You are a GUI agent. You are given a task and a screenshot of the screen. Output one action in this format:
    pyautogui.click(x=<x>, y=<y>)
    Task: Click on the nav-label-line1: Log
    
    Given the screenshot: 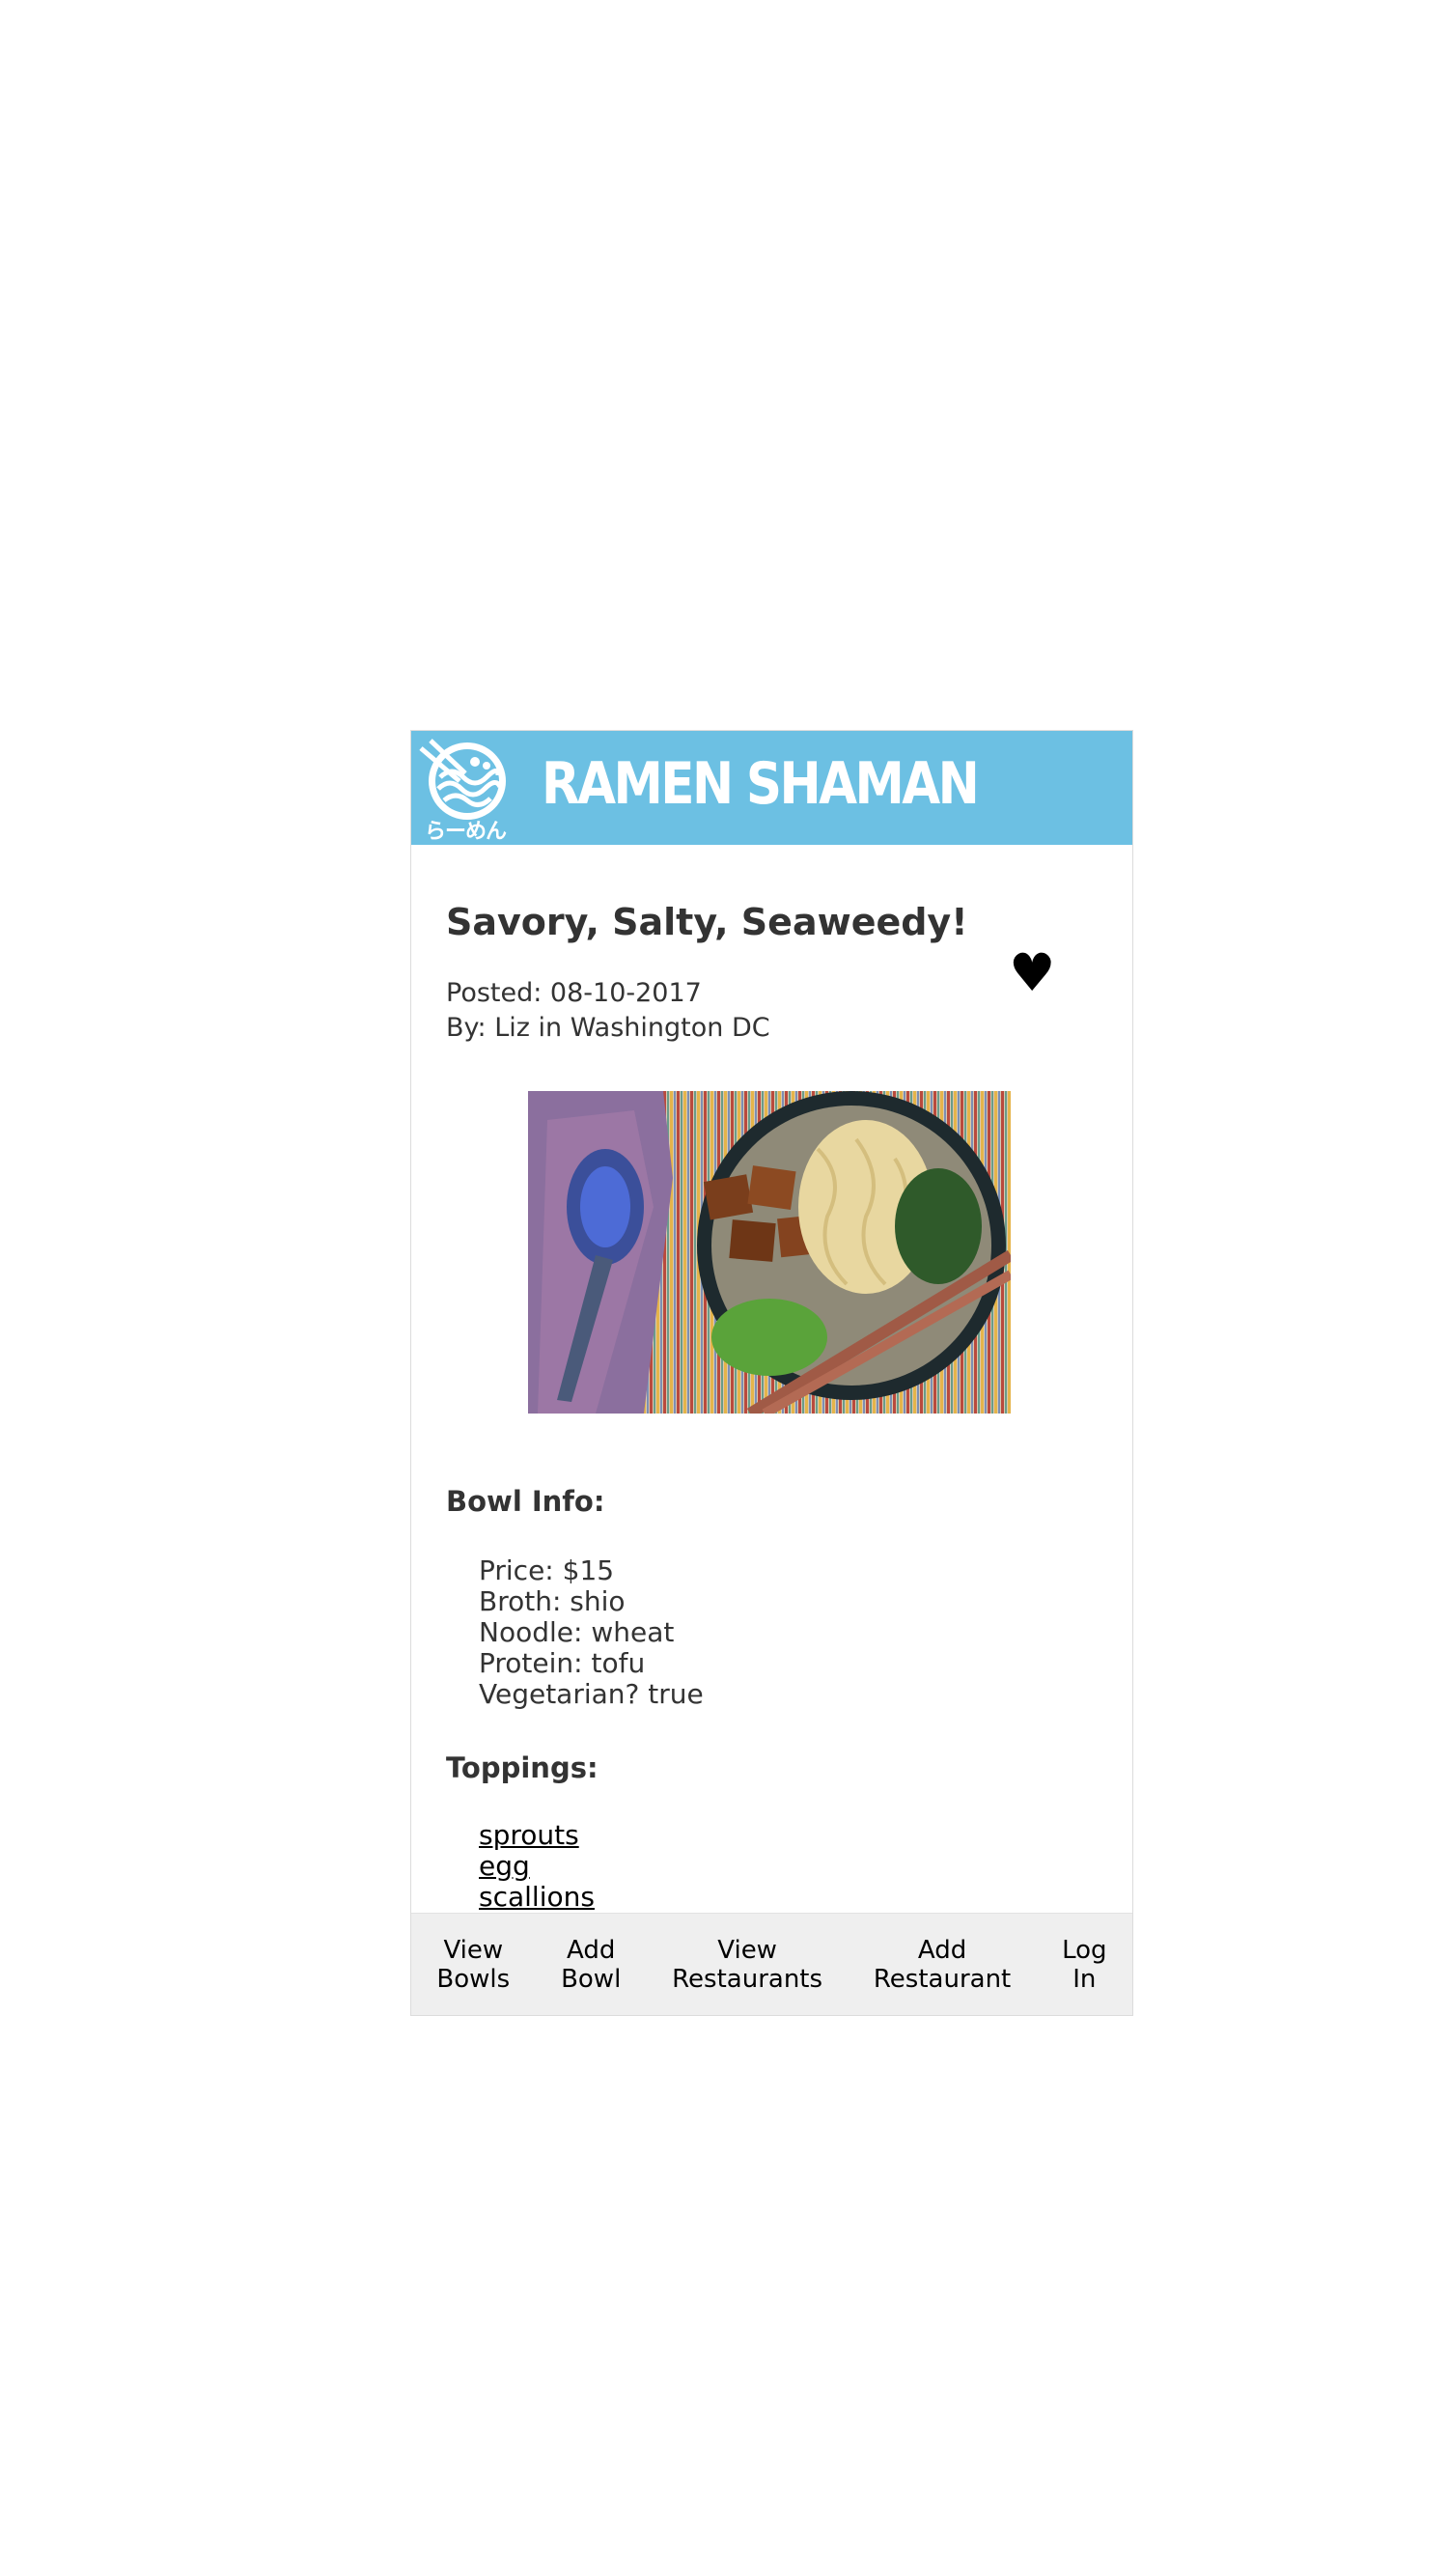 What is the action you would take?
    pyautogui.click(x=1085, y=1950)
    